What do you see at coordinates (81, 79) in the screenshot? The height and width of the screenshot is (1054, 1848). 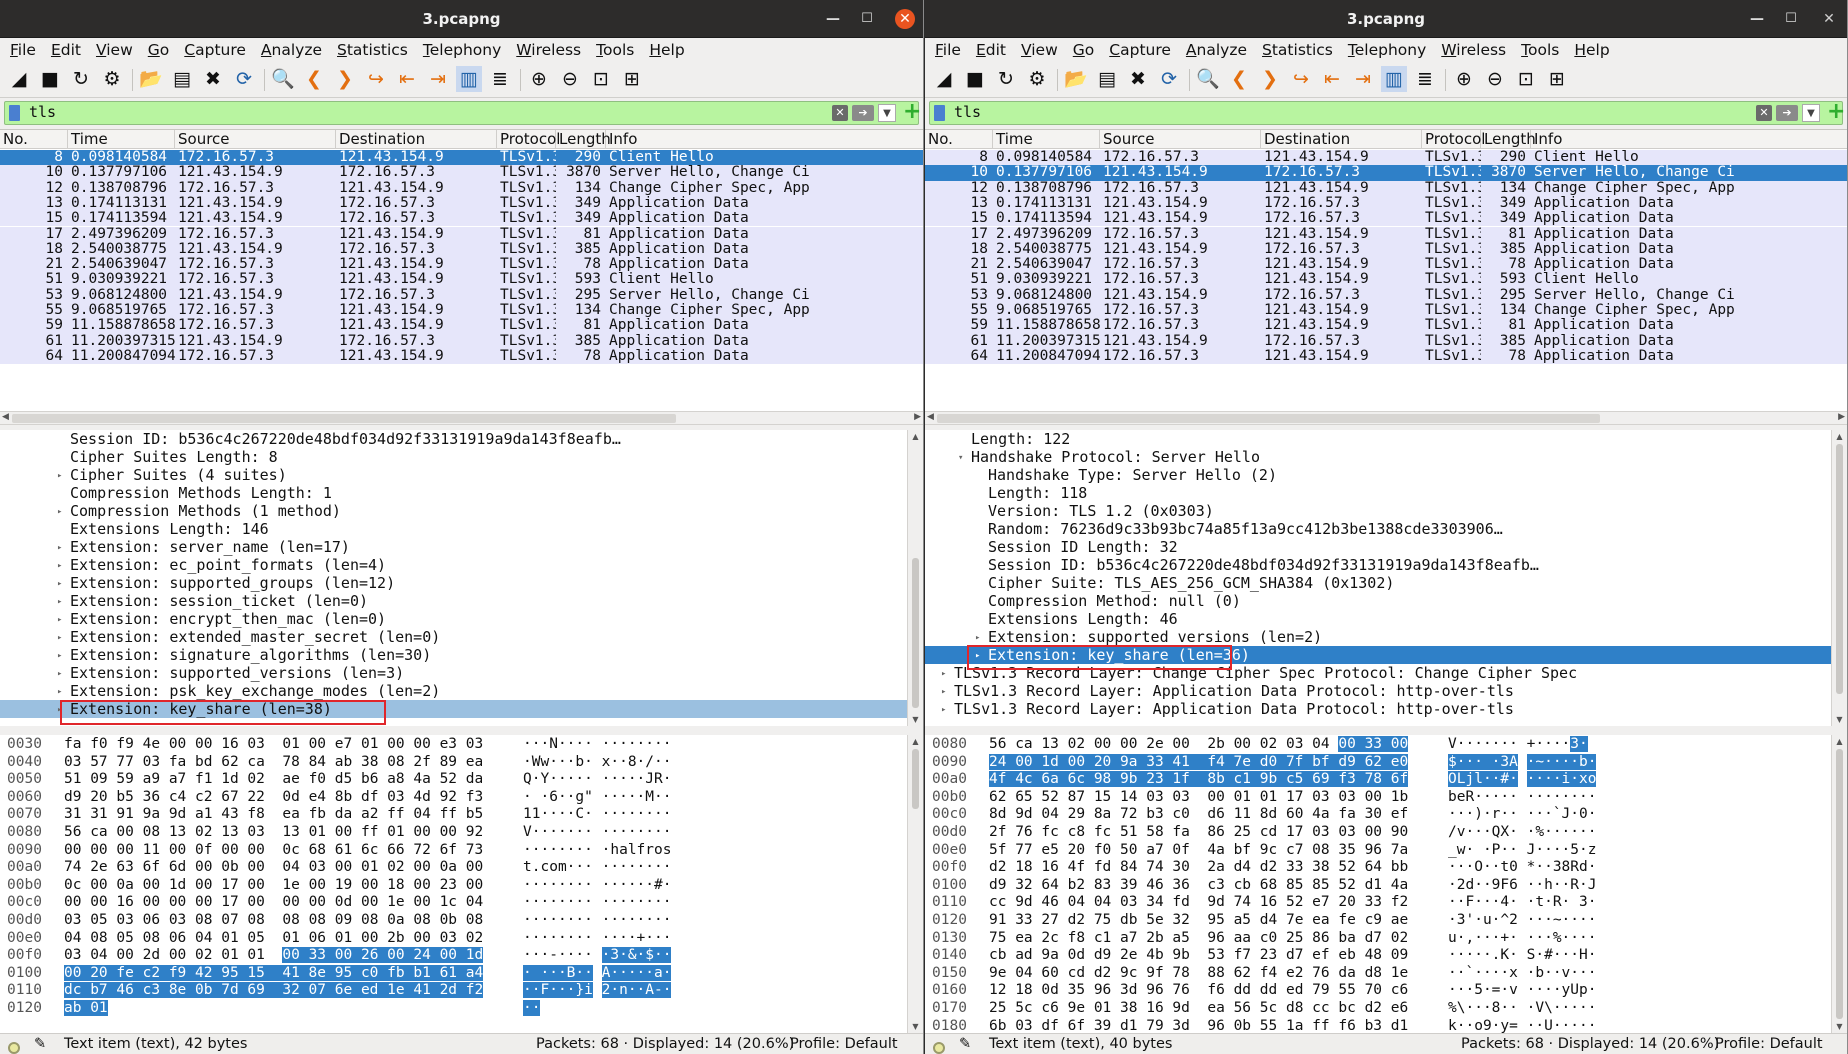 I see `restart-icon: ↻` at bounding box center [81, 79].